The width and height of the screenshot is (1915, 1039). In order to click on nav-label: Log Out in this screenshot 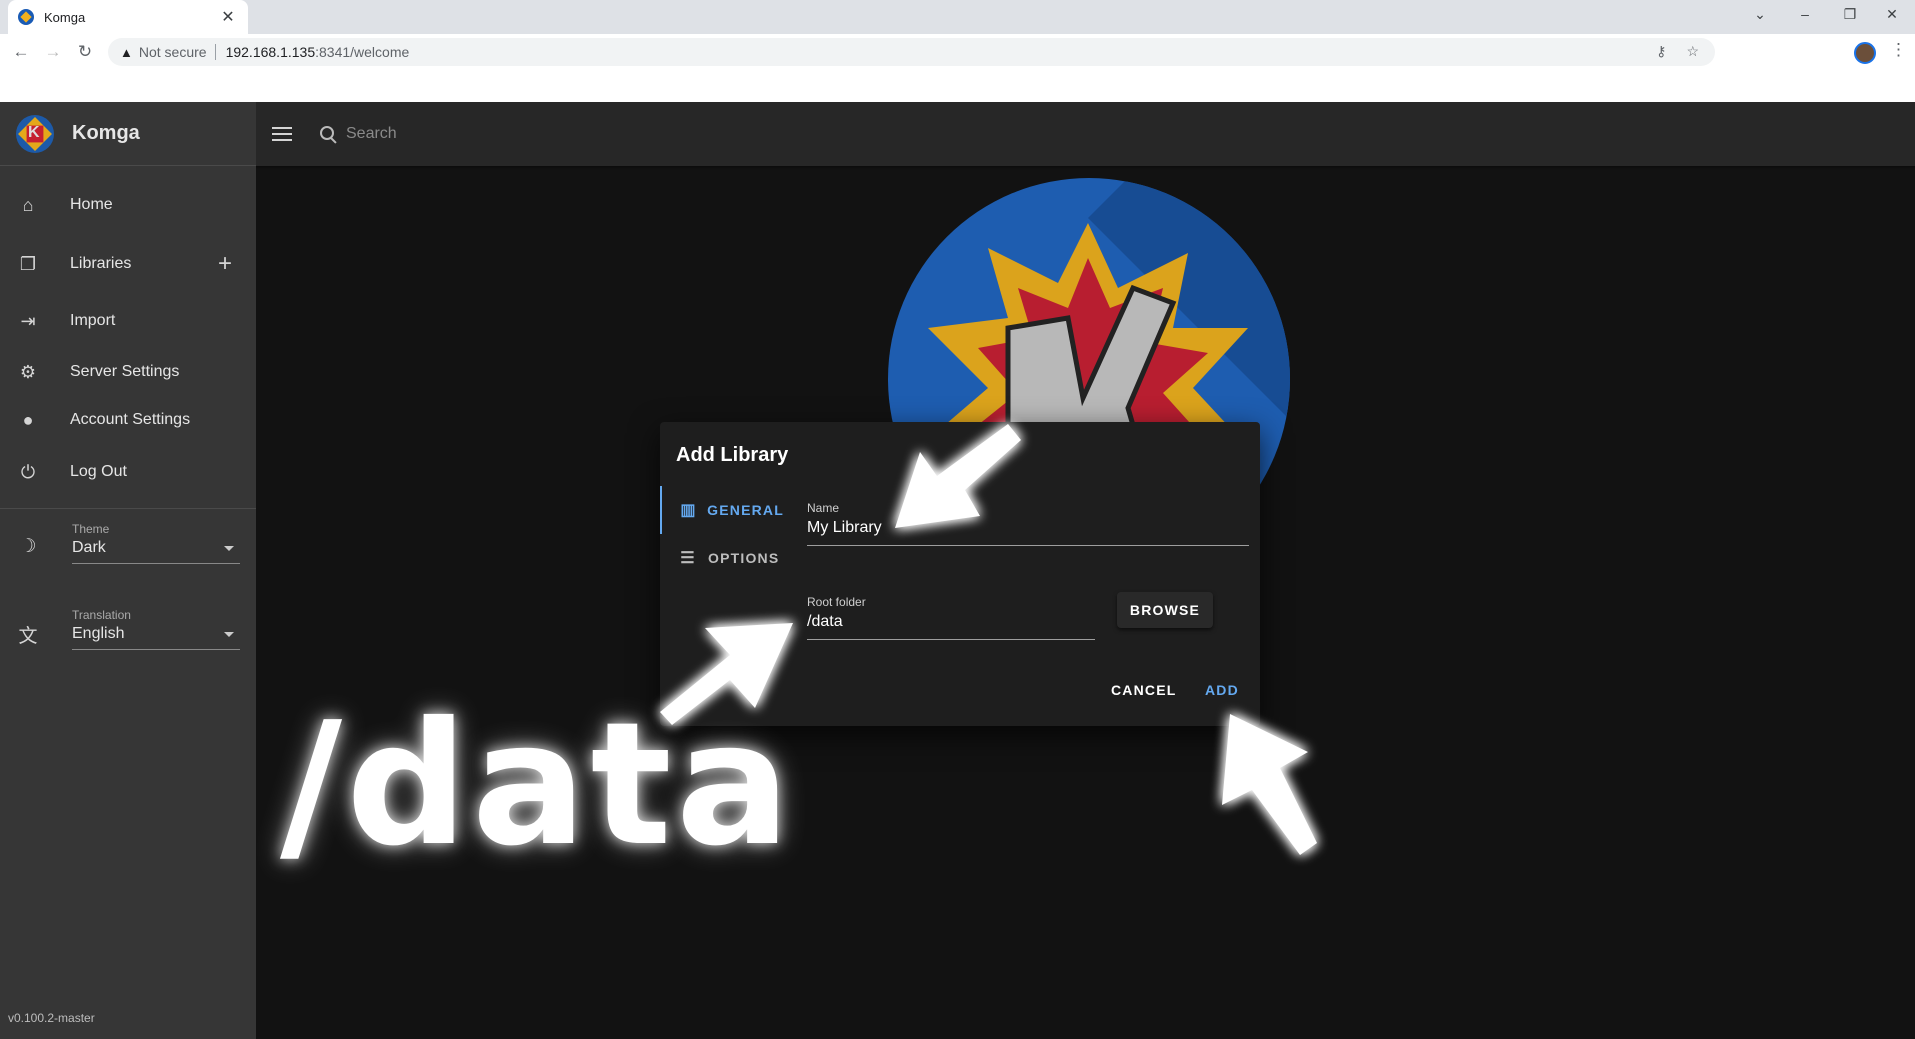, I will do `click(98, 471)`.